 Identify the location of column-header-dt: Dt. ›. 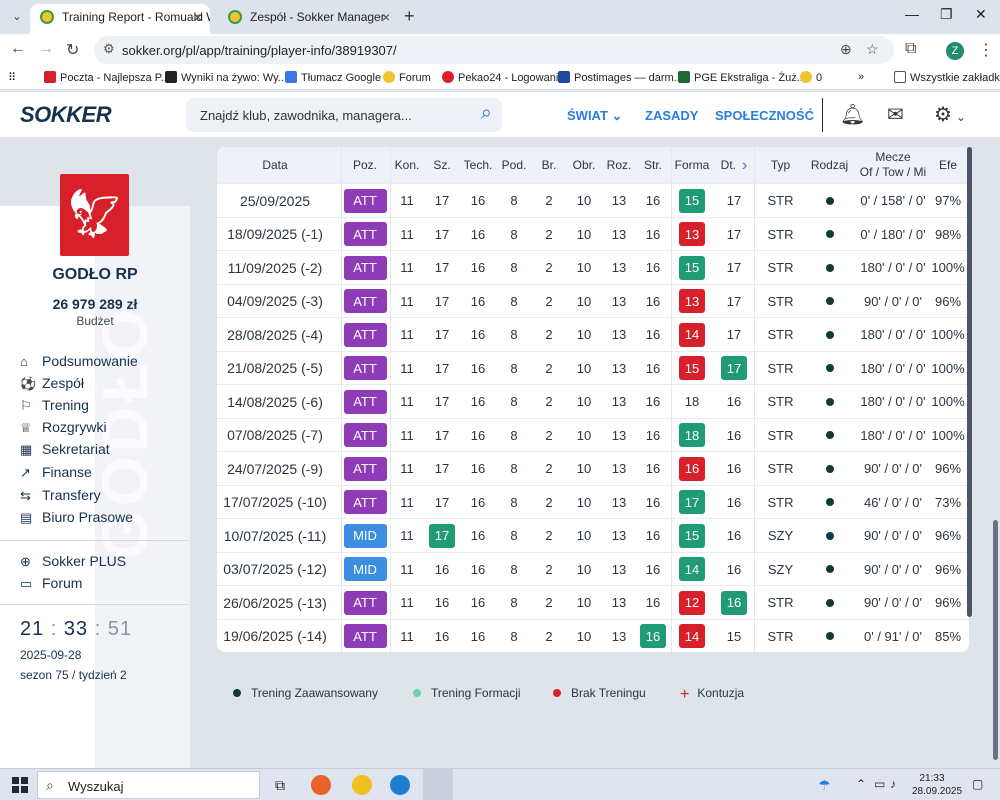
(734, 165).